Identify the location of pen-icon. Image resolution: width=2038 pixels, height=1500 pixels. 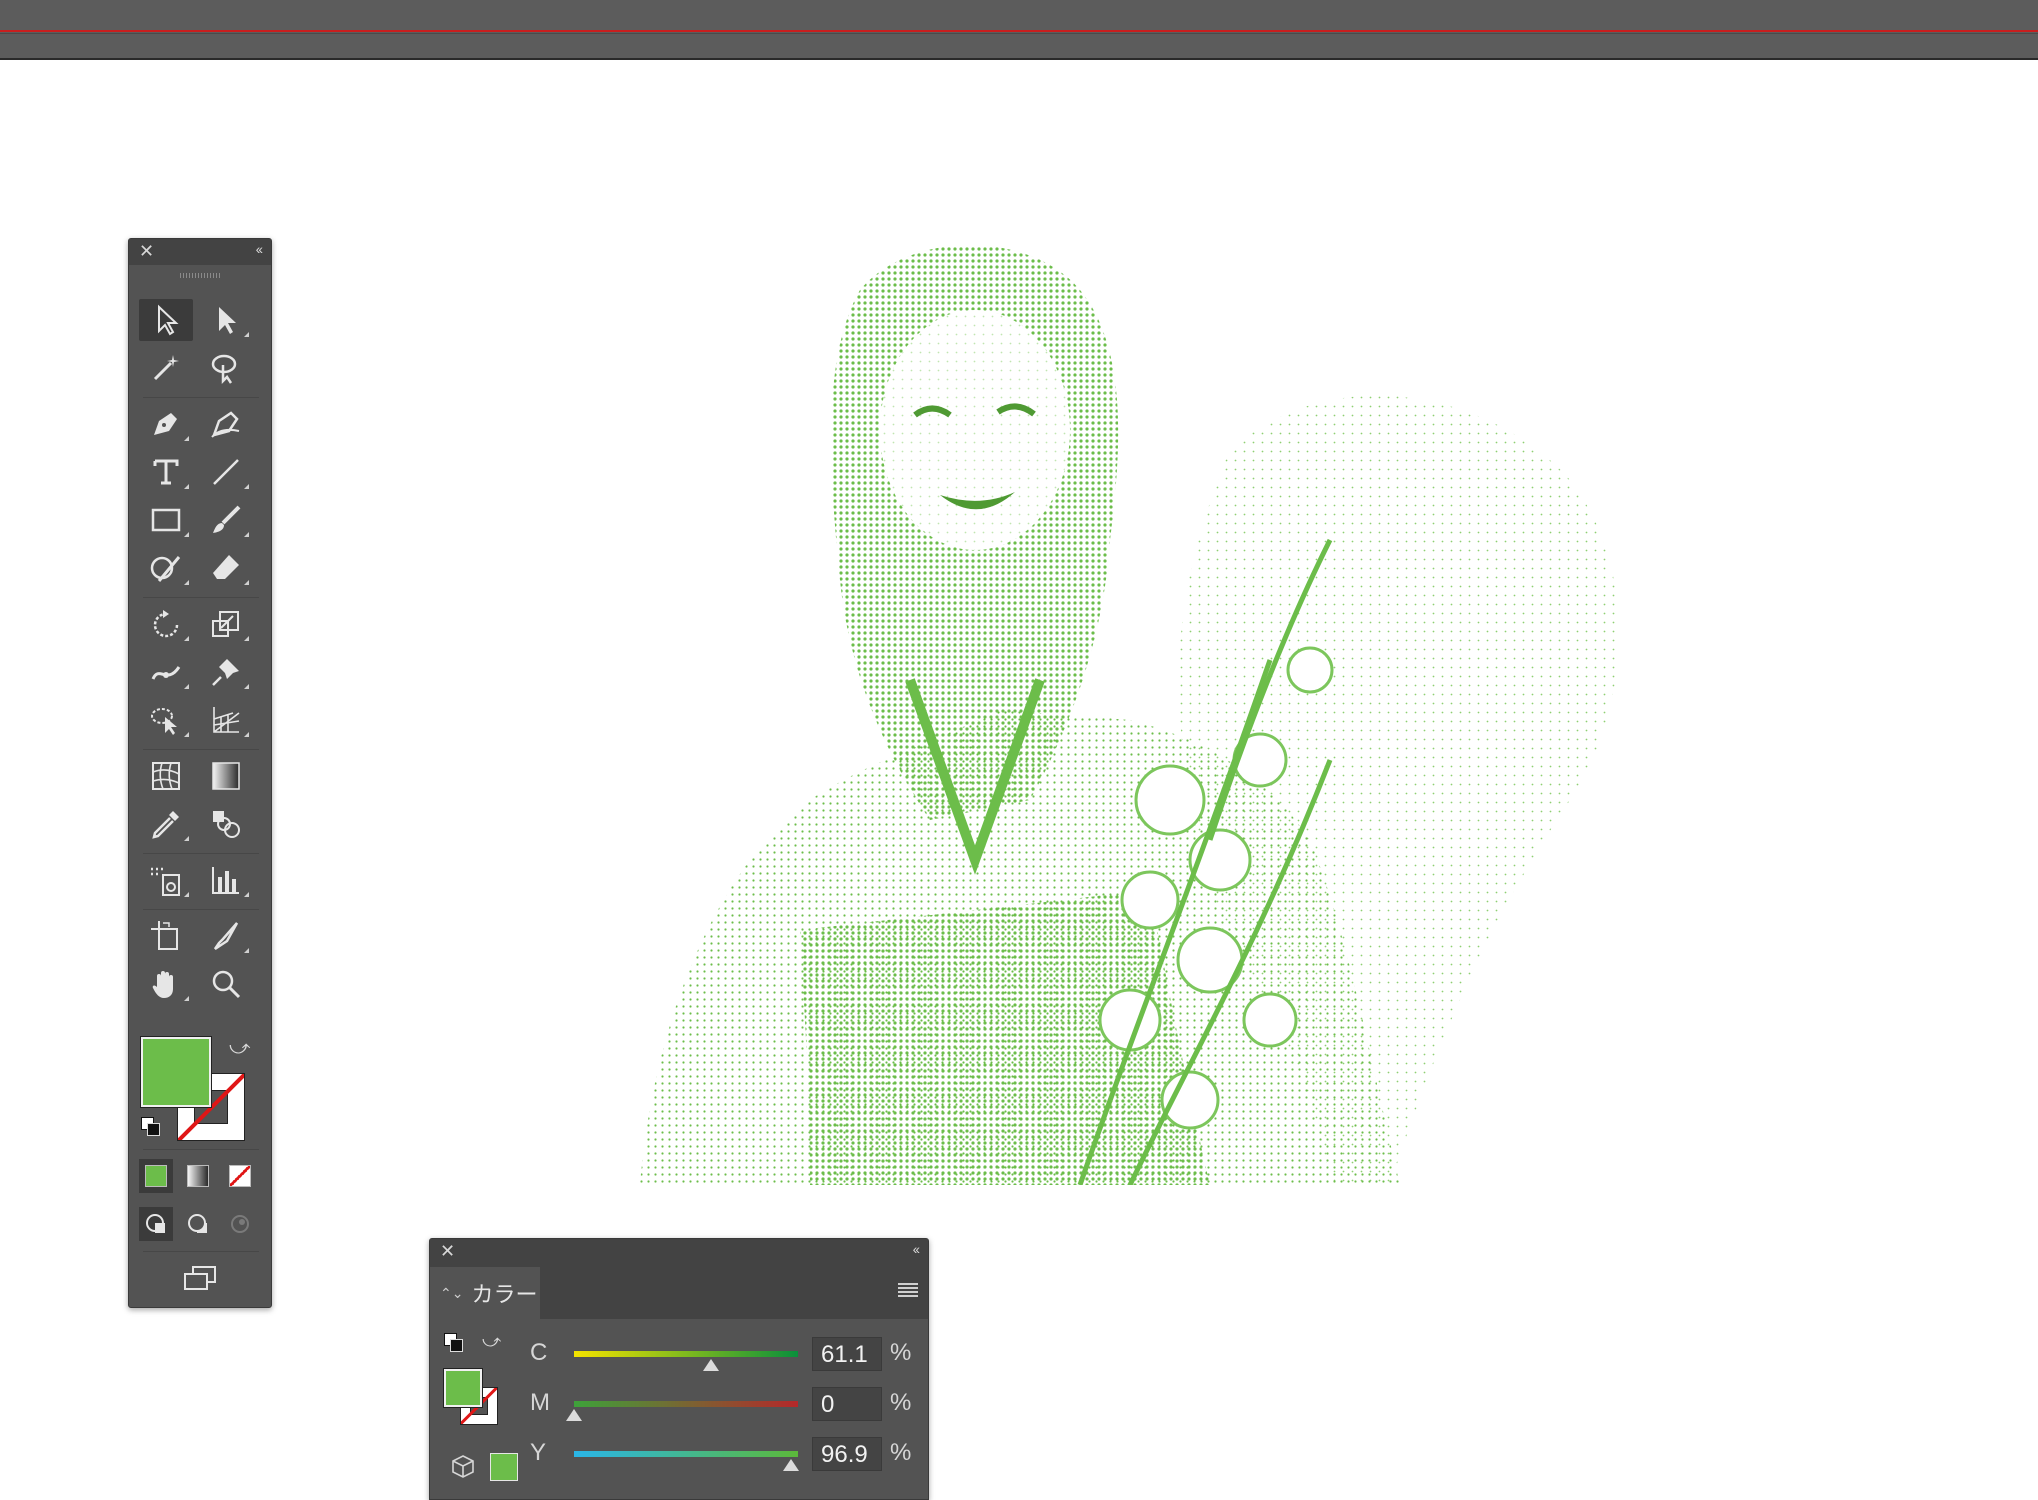
(165, 424).